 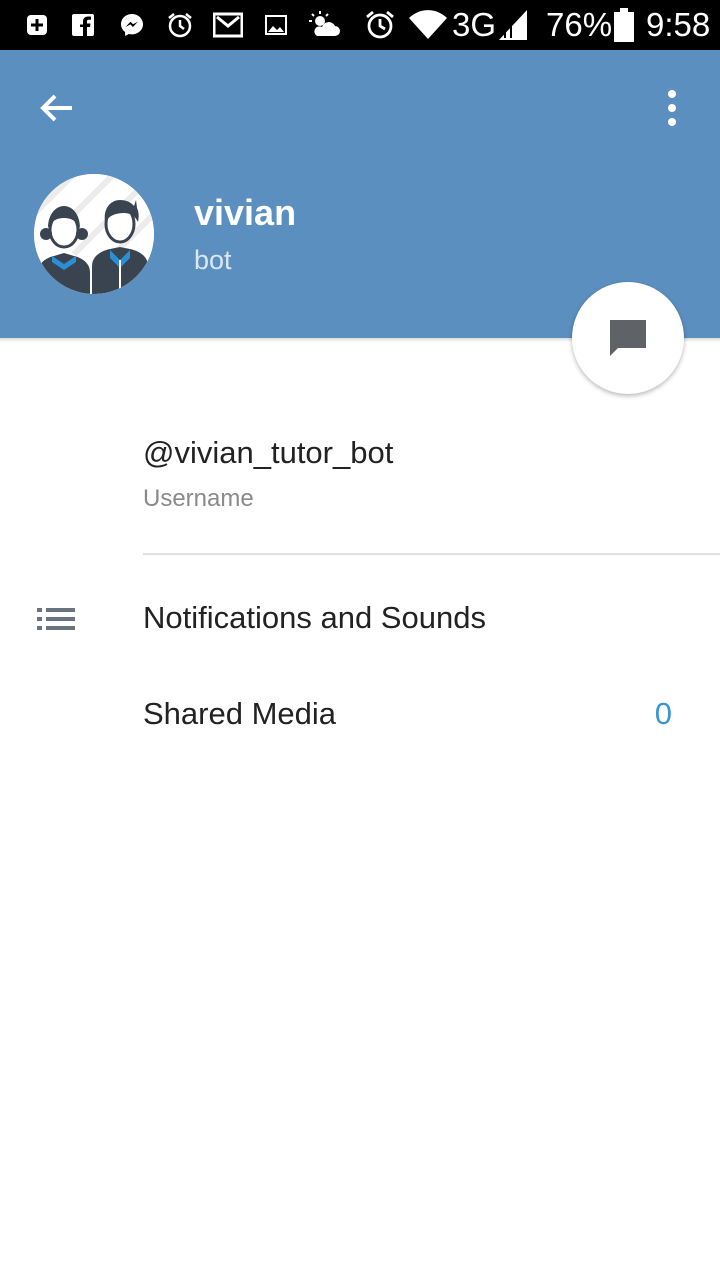 I want to click on list-icon, so click(x=56, y=619).